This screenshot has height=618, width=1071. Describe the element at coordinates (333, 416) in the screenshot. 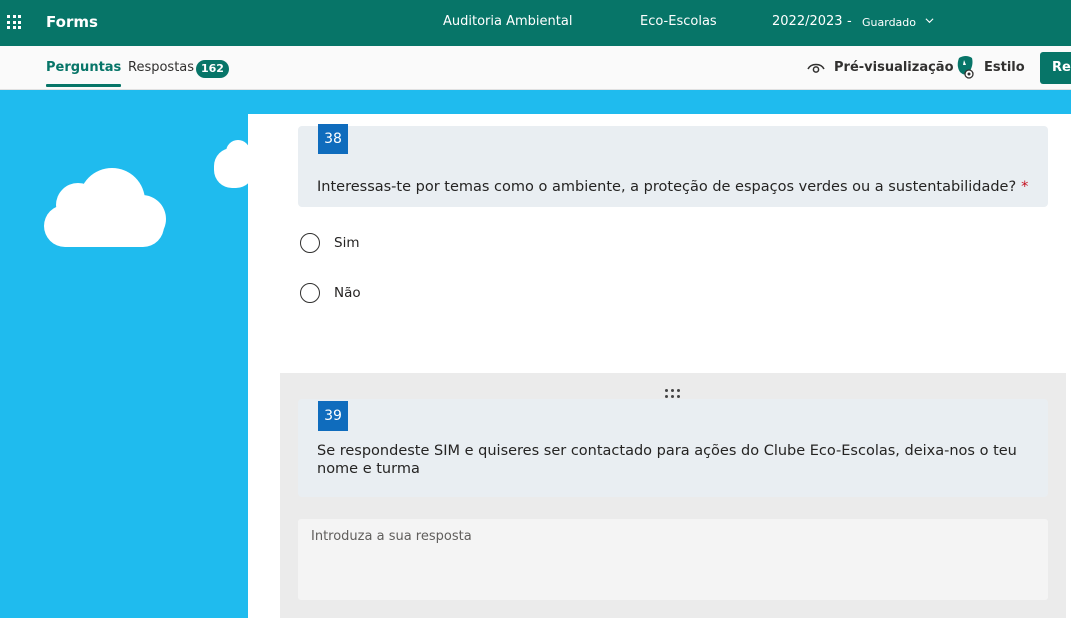

I see `question-number: 39` at that location.